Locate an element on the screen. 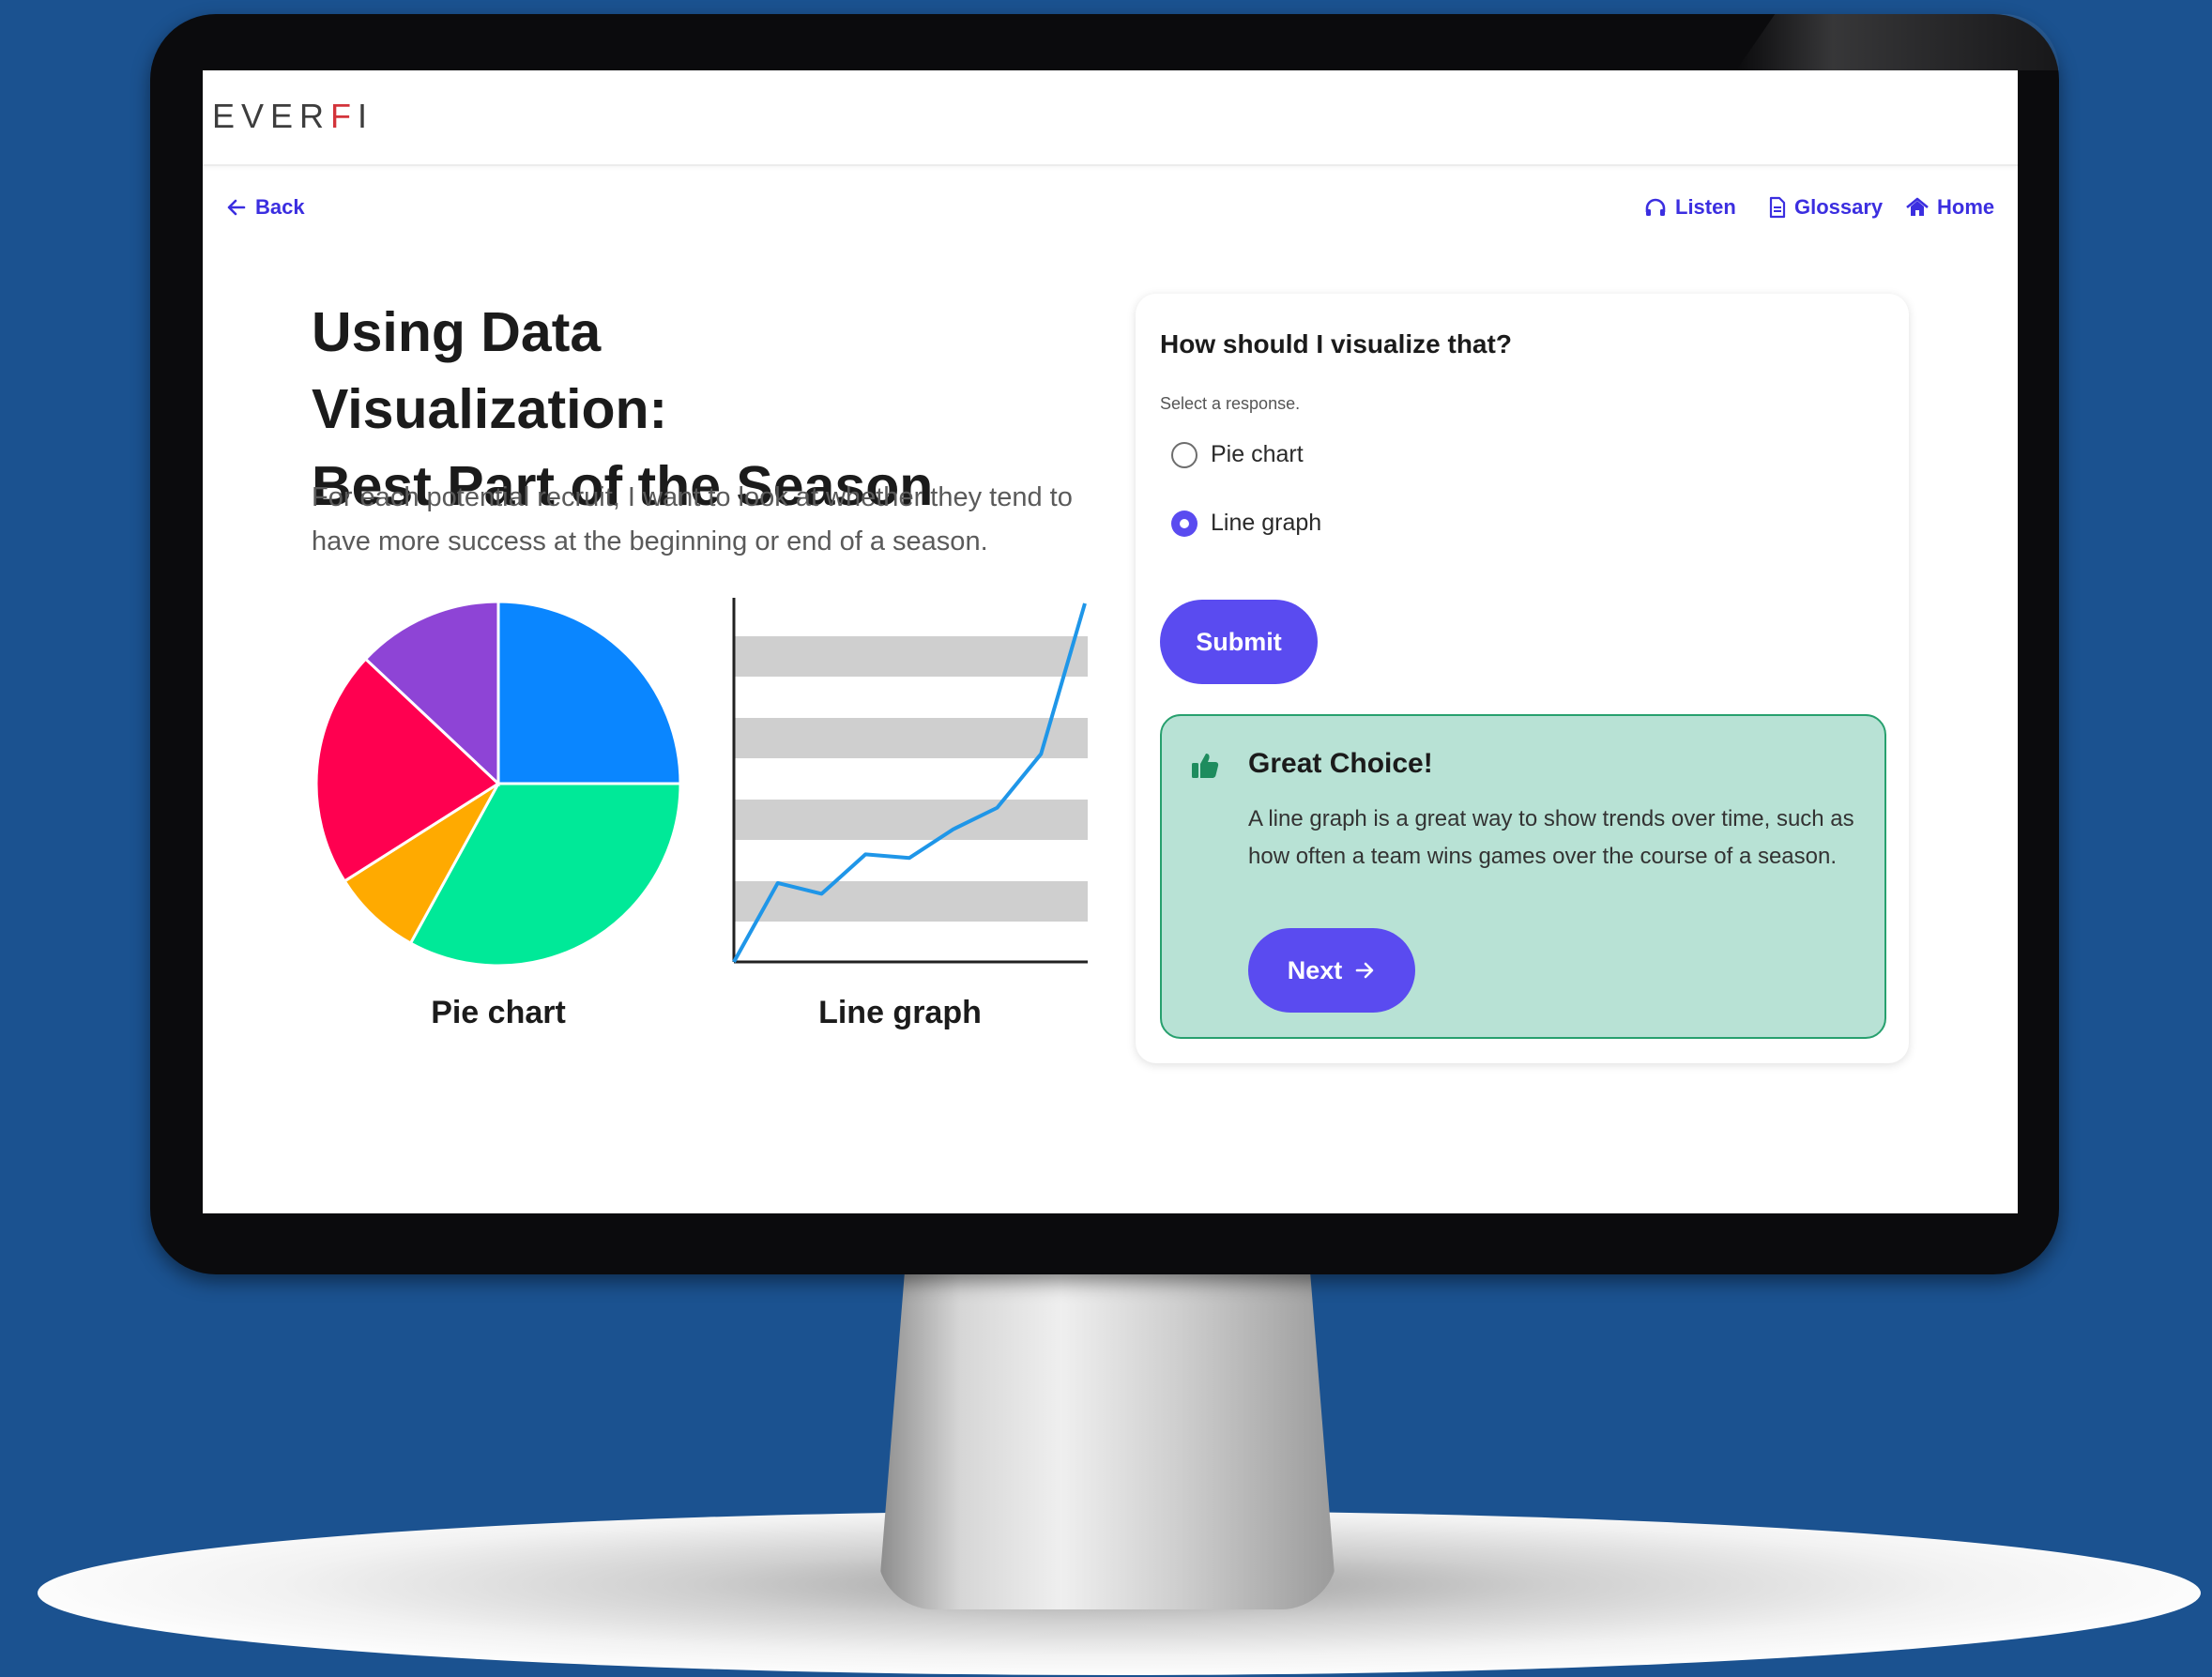  listen-label: Listen is located at coordinates (1705, 207).